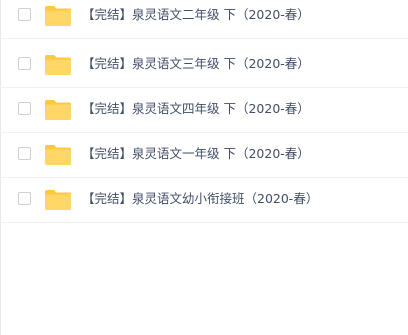  Describe the element at coordinates (196, 15) in the screenshot. I see `folder-name: 【完结】泉灵语文二年级 下（2020-春）` at that location.